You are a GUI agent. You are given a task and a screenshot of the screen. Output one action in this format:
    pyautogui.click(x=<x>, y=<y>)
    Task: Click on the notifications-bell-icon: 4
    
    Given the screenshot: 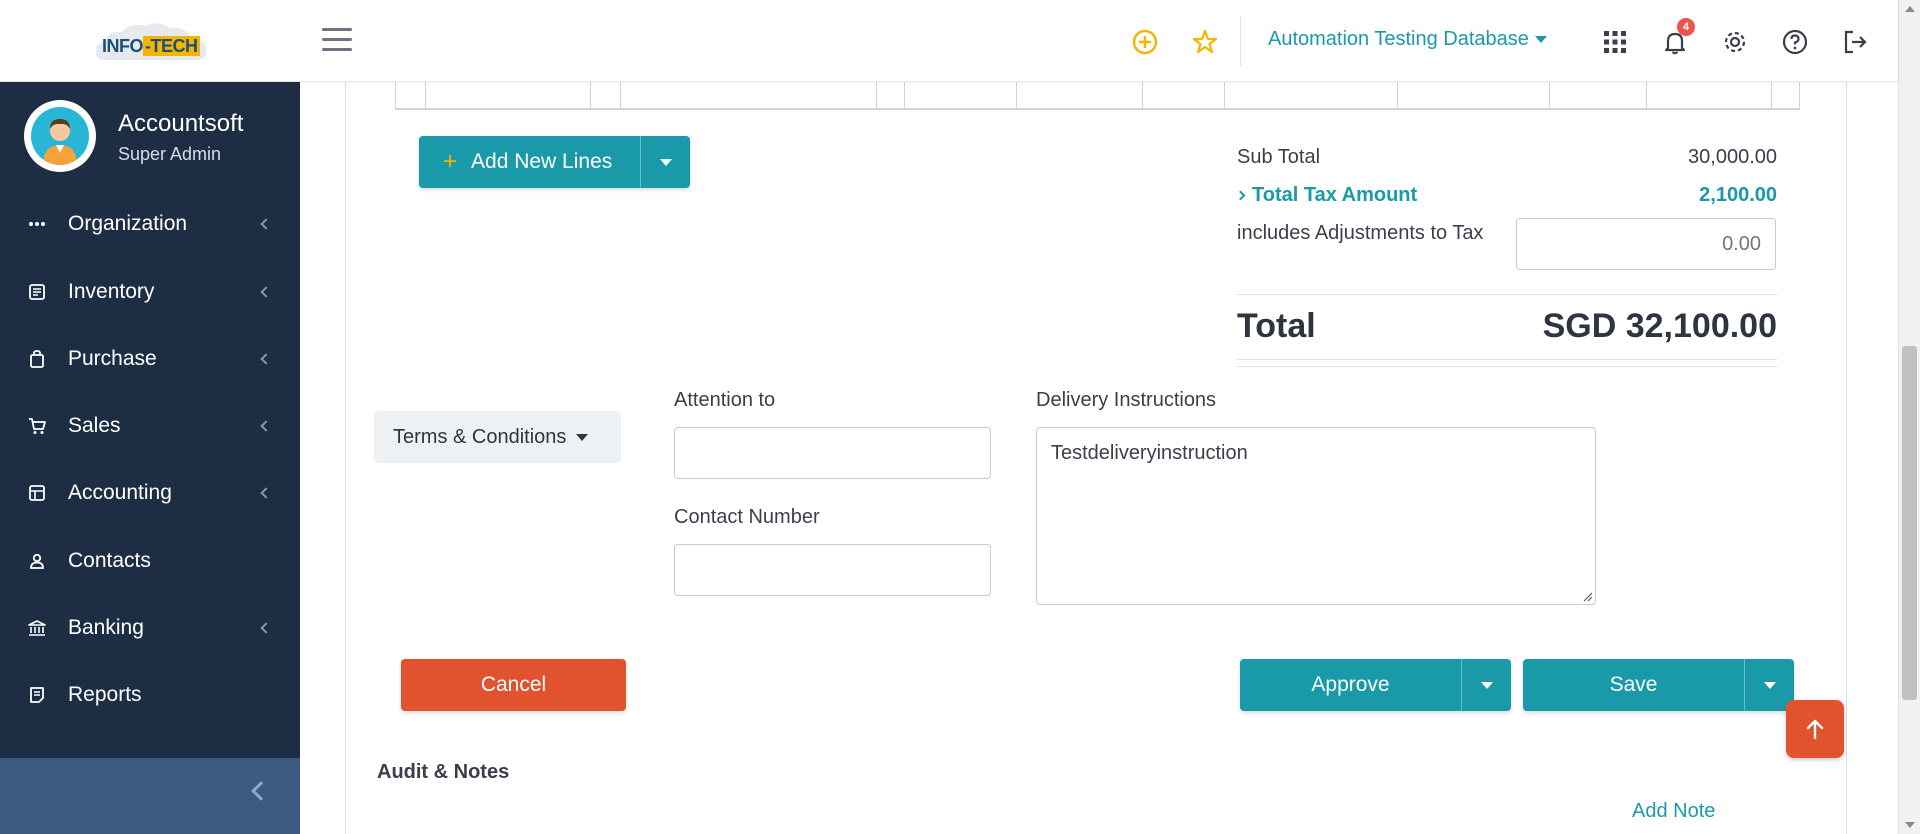 What is the action you would take?
    pyautogui.click(x=1678, y=37)
    